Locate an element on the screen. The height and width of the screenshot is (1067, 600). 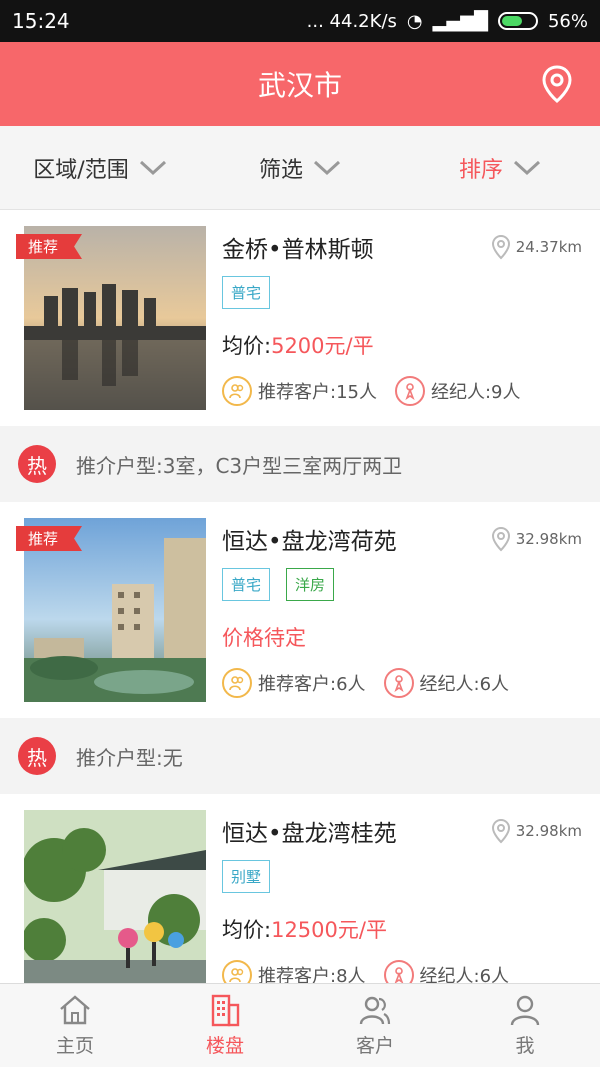
building-icon is located at coordinates (225, 1010).